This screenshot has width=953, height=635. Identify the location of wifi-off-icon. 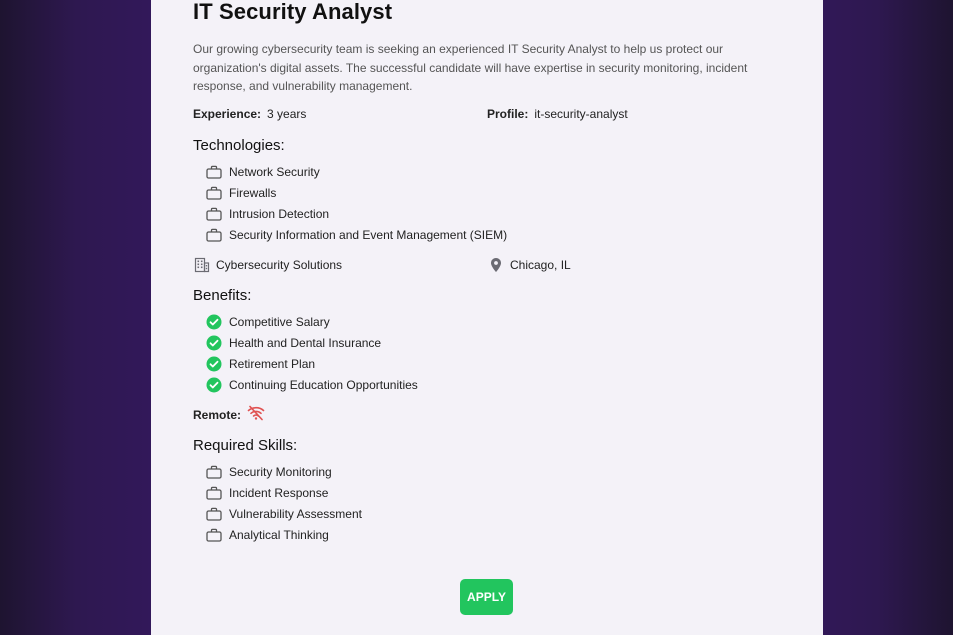
(256, 414).